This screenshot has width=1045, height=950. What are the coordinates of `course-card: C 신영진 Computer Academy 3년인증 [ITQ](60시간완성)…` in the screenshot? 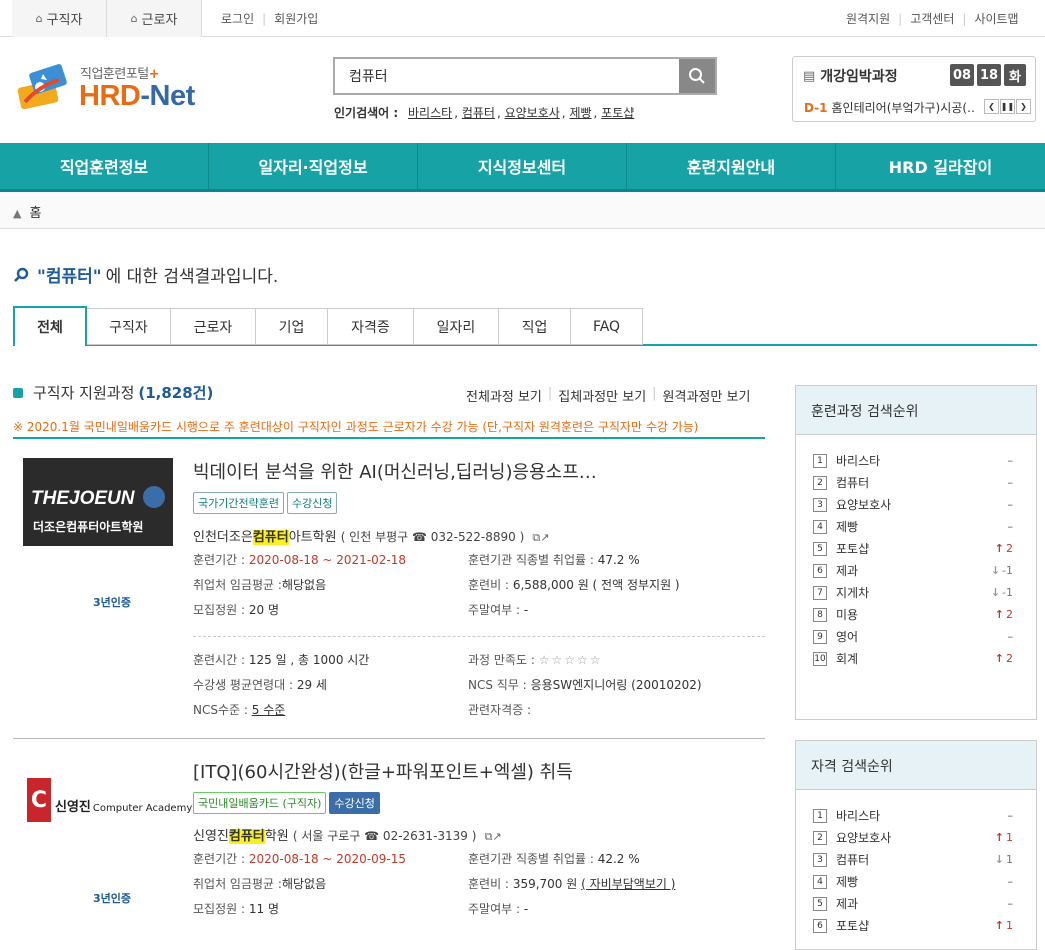 It's located at (389, 848).